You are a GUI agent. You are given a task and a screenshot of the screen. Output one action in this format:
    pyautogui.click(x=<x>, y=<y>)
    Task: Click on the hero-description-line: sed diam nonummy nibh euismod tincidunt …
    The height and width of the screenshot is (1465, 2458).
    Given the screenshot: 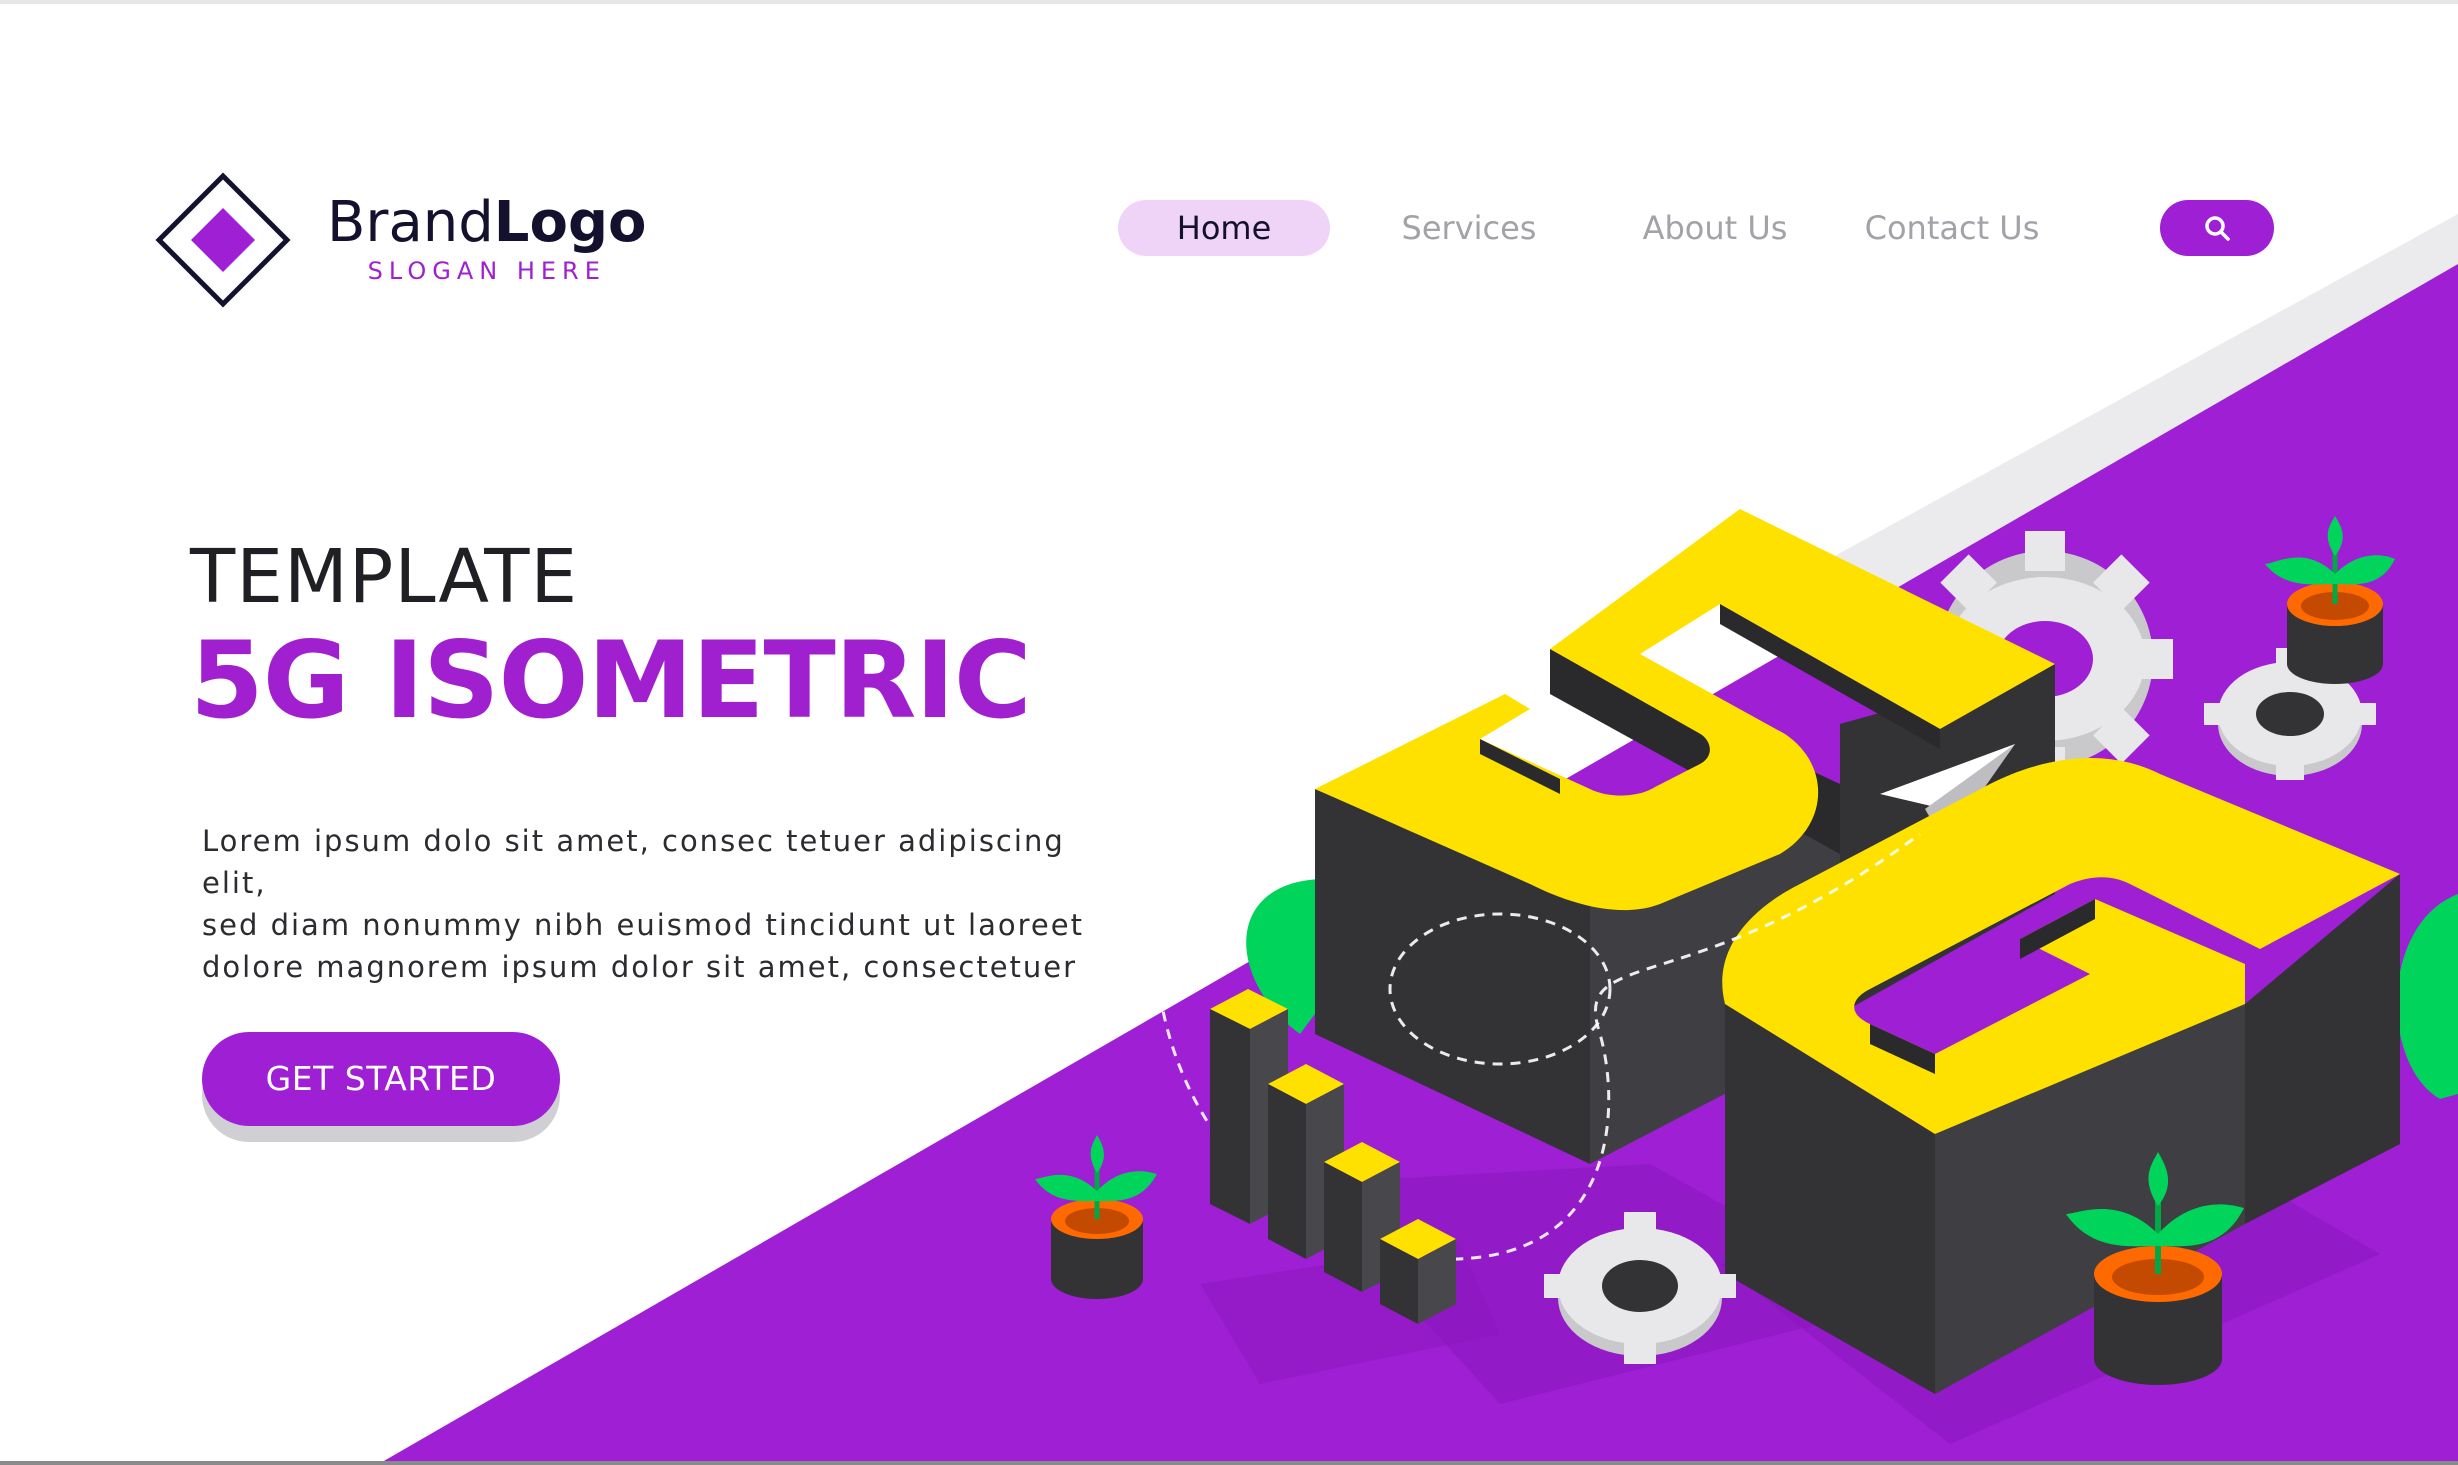 What is the action you would take?
    pyautogui.click(x=643, y=925)
    